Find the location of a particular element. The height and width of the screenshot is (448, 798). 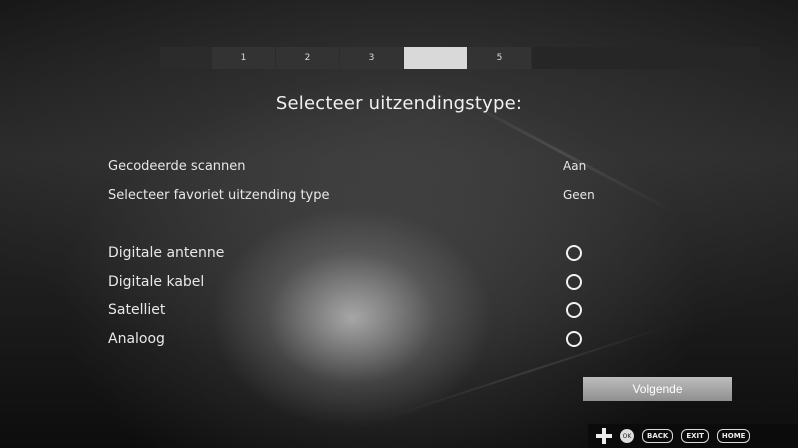

home-key-icon: HOME is located at coordinates (733, 436).